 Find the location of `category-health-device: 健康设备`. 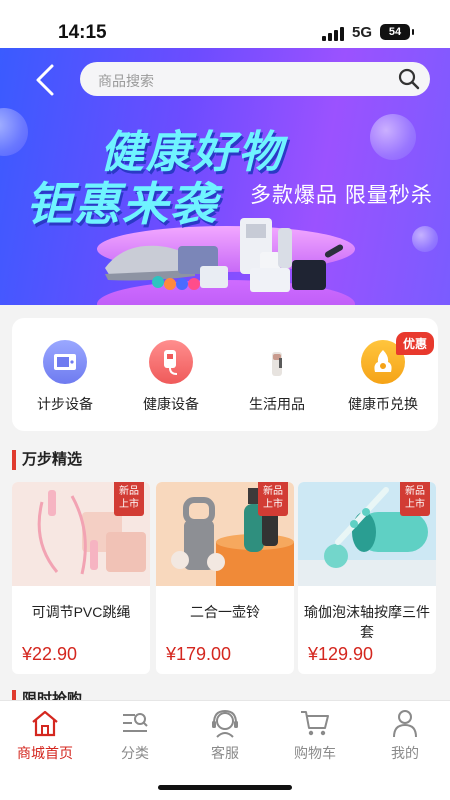

category-health-device: 健康设备 is located at coordinates (171, 374).